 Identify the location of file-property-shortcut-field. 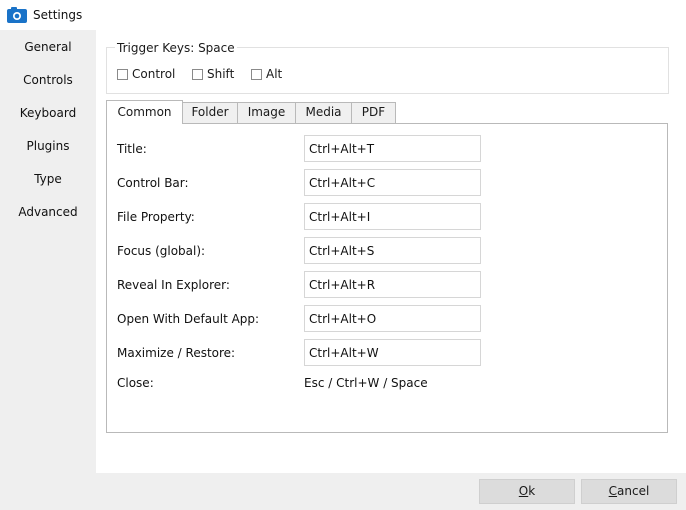
(392, 216).